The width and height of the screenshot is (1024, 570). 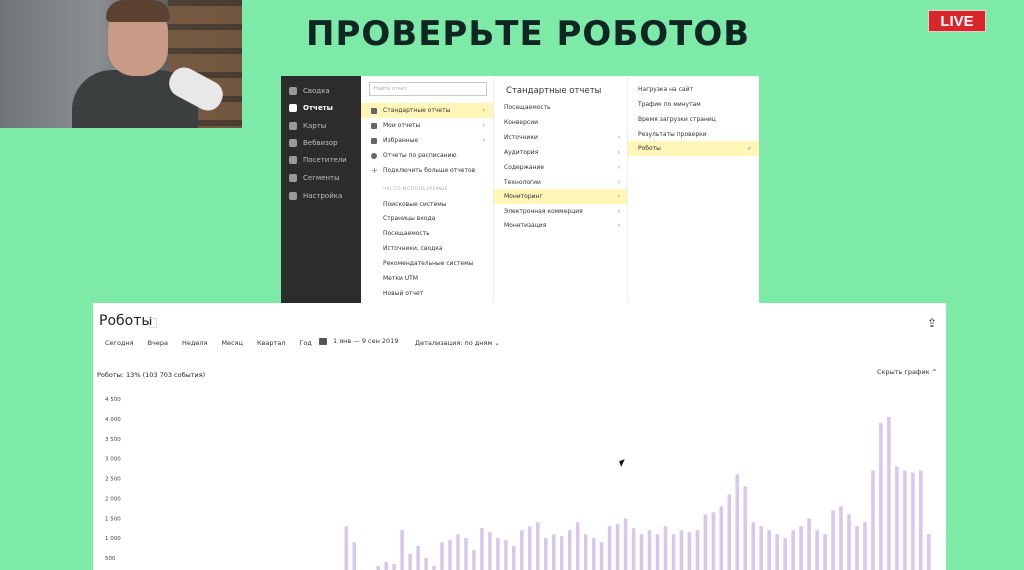 What do you see at coordinates (933, 323) in the screenshot?
I see `export-icon: ⇪` at bounding box center [933, 323].